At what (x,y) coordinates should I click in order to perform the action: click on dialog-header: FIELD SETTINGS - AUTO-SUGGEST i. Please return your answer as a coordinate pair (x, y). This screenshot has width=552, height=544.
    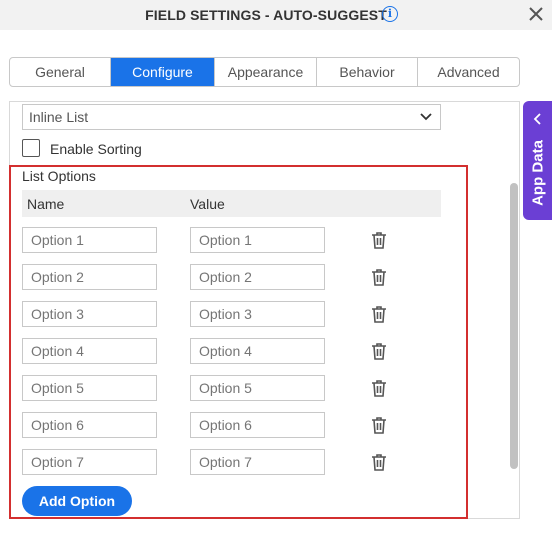
    Looking at the image, I should click on (276, 15).